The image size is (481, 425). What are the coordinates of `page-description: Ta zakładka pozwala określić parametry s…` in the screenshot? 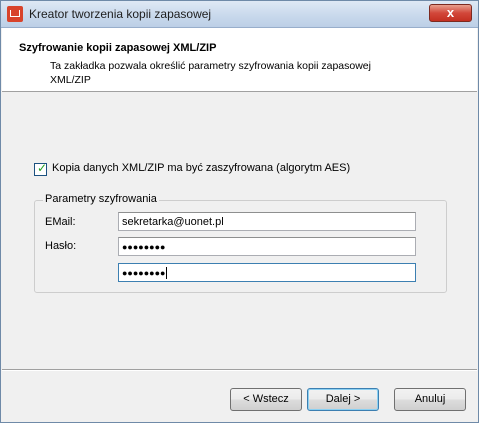 It's located at (210, 73).